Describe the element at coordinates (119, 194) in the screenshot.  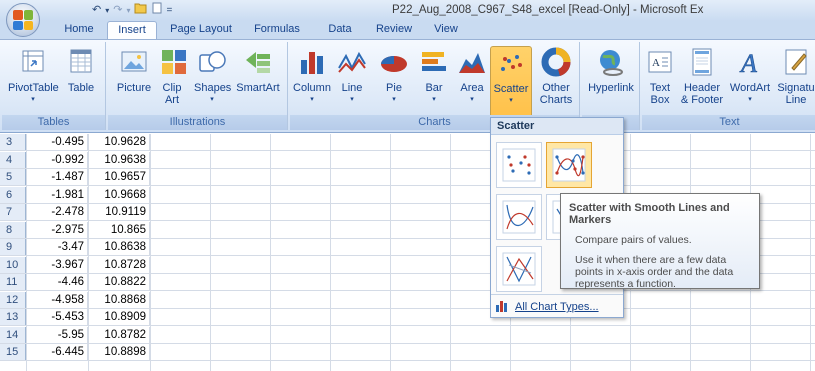
I see `cell-column-b: 10.9668` at that location.